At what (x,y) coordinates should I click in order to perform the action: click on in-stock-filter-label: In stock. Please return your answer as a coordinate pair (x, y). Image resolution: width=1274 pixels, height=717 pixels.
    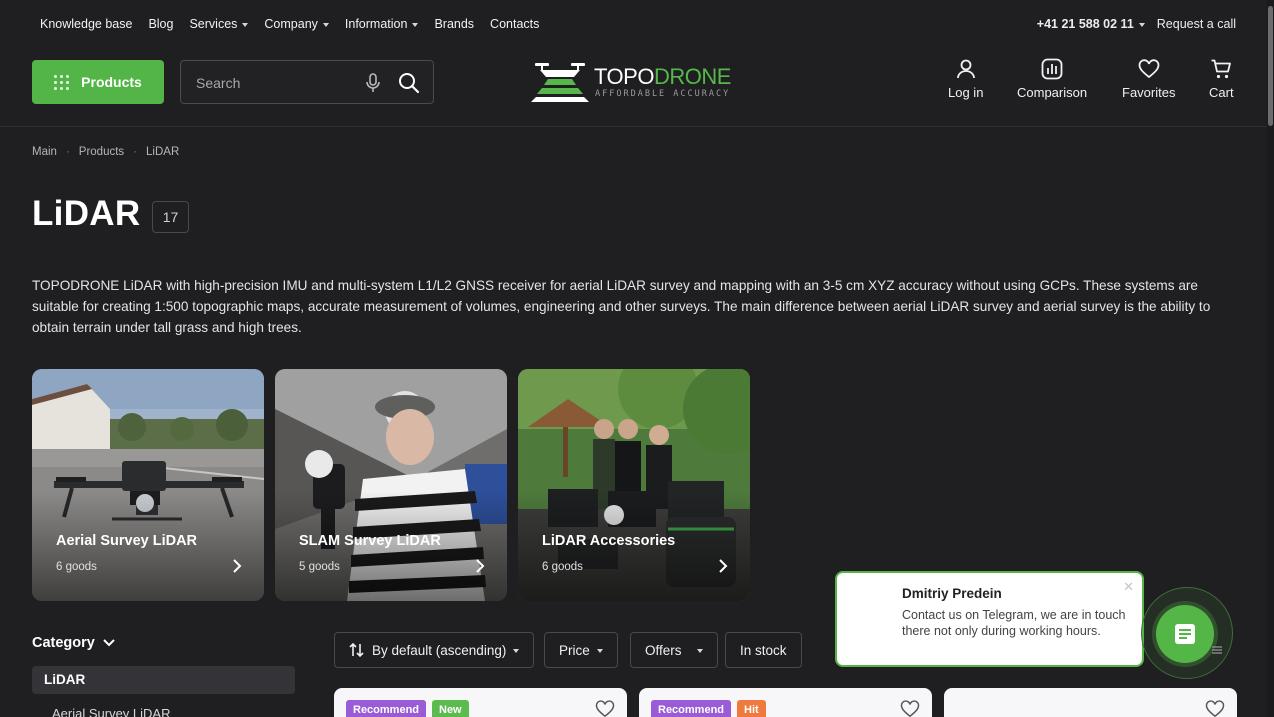
    Looking at the image, I should click on (763, 650).